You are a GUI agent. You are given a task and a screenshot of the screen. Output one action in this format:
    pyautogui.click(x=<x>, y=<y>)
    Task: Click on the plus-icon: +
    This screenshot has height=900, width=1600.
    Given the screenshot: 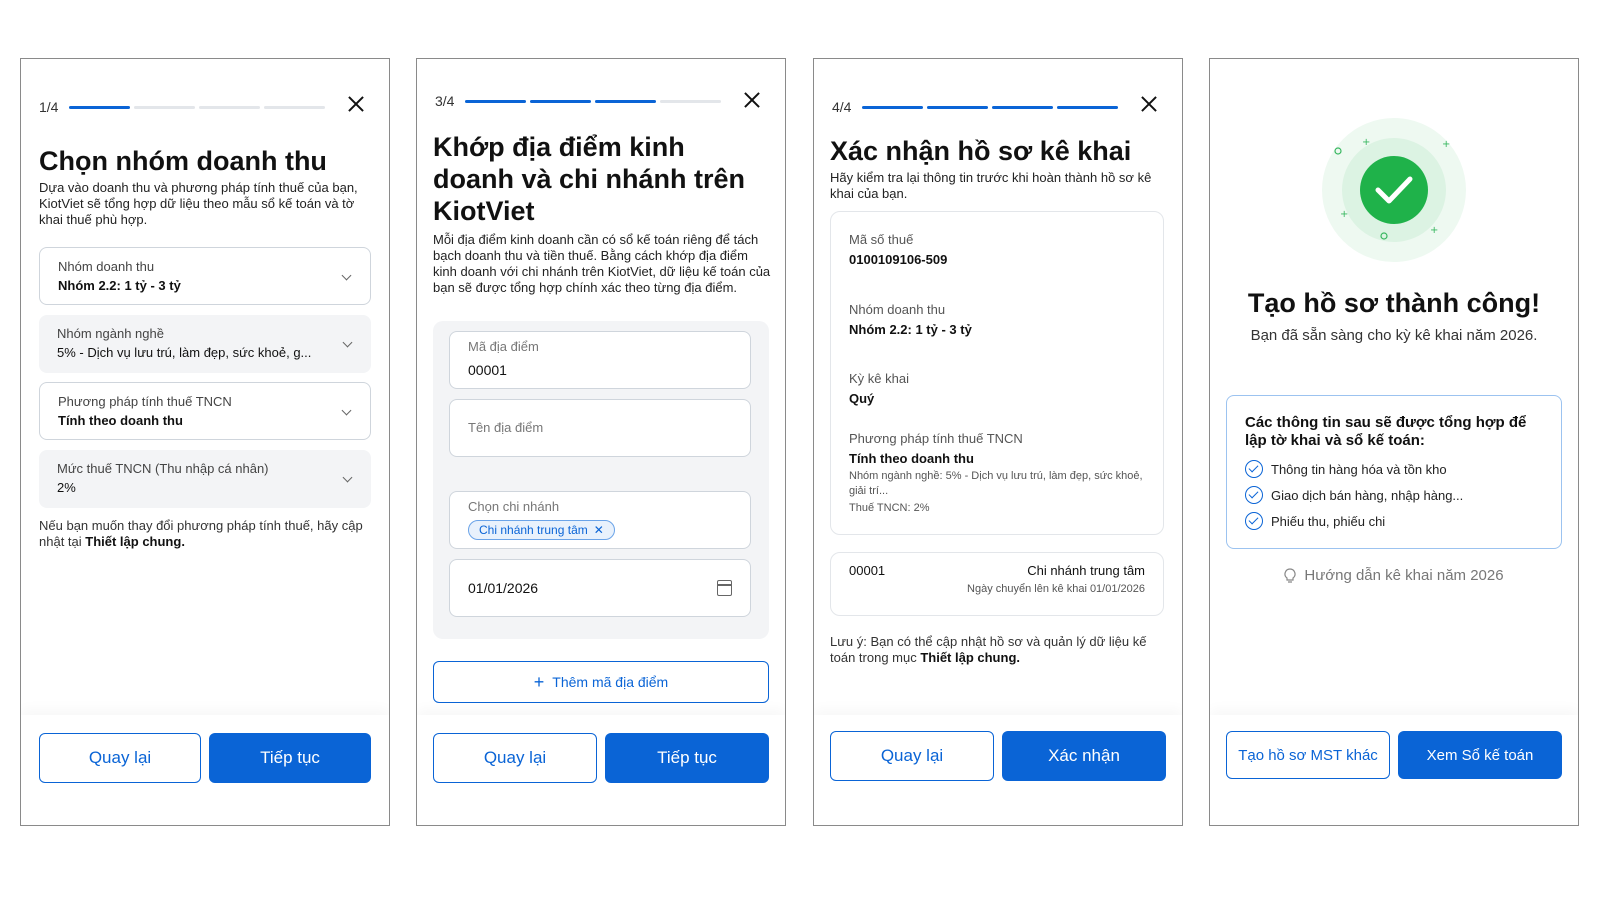 What is the action you would take?
    pyautogui.click(x=539, y=681)
    